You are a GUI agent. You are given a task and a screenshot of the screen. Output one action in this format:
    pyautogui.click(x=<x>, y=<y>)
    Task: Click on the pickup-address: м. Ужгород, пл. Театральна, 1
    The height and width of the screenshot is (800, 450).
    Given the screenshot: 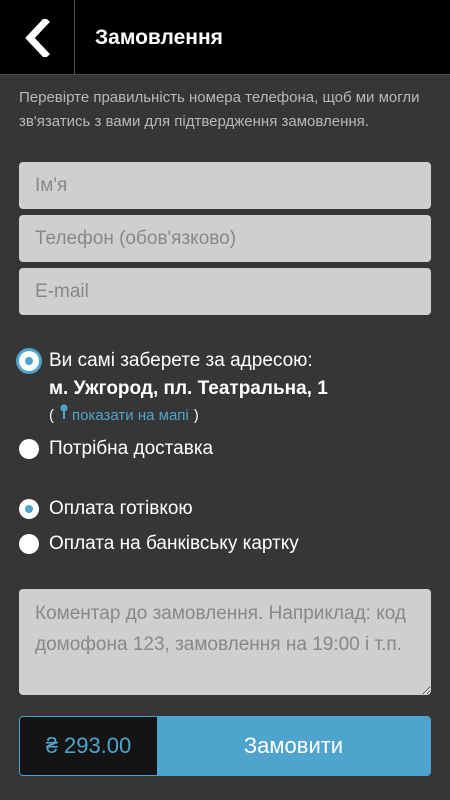 What is the action you would take?
    pyautogui.click(x=188, y=388)
    